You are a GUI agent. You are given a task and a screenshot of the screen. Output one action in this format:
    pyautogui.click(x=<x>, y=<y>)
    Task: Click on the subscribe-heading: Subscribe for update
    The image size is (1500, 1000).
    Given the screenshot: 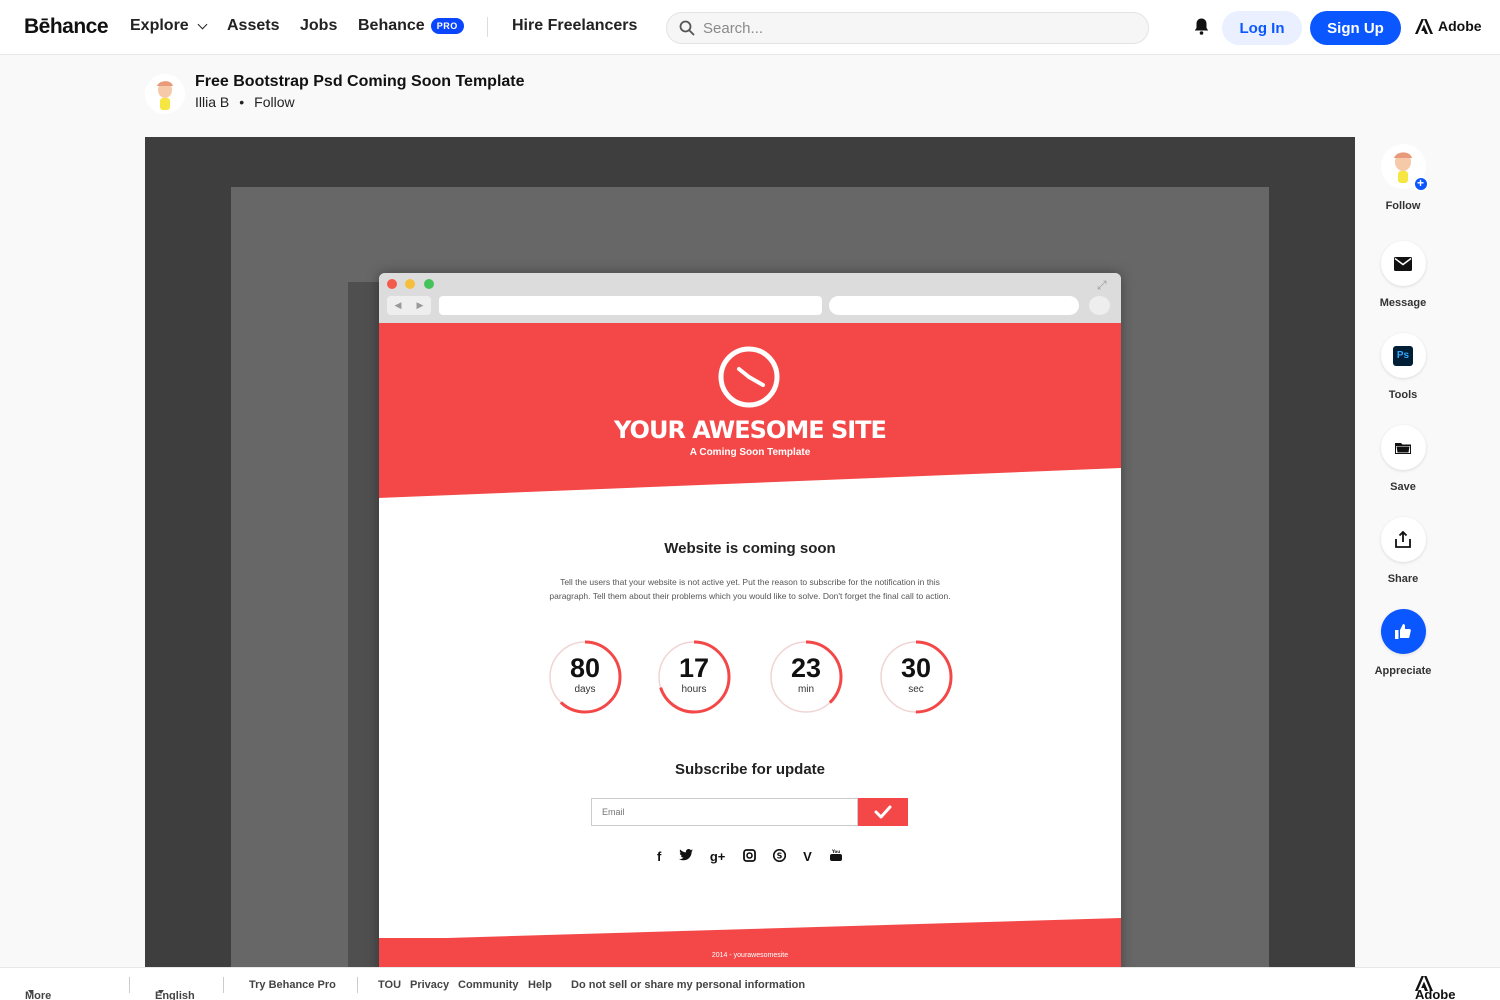 What is the action you would take?
    pyautogui.click(x=750, y=769)
    